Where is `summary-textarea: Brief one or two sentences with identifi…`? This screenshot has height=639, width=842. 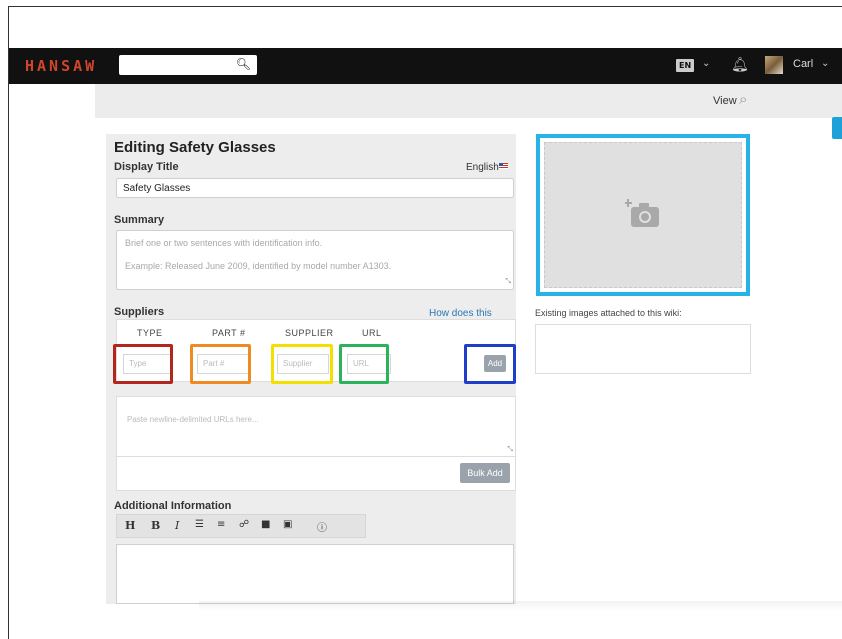 summary-textarea: Brief one or two sentences with identifi… is located at coordinates (315, 260).